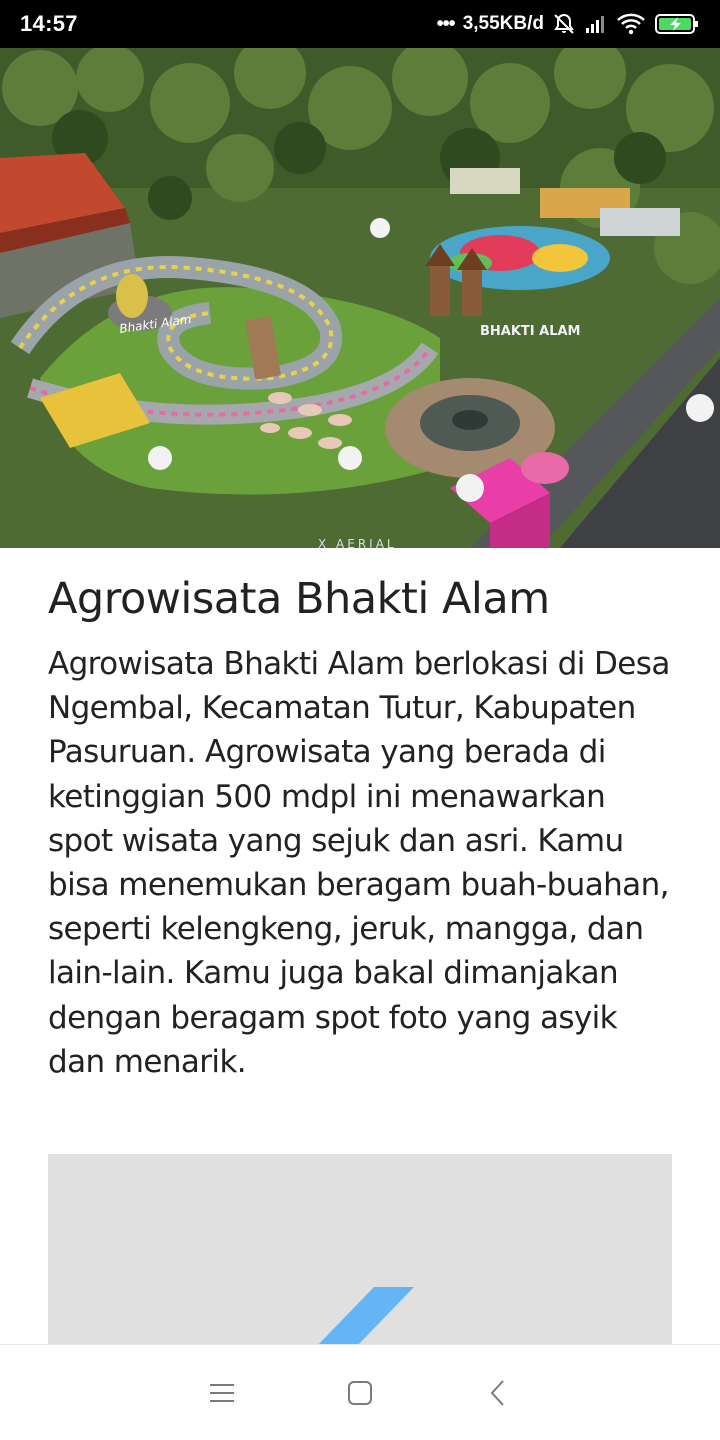  Describe the element at coordinates (299, 599) in the screenshot. I see `article-title: Agrowisata Bhakti Alam` at that location.